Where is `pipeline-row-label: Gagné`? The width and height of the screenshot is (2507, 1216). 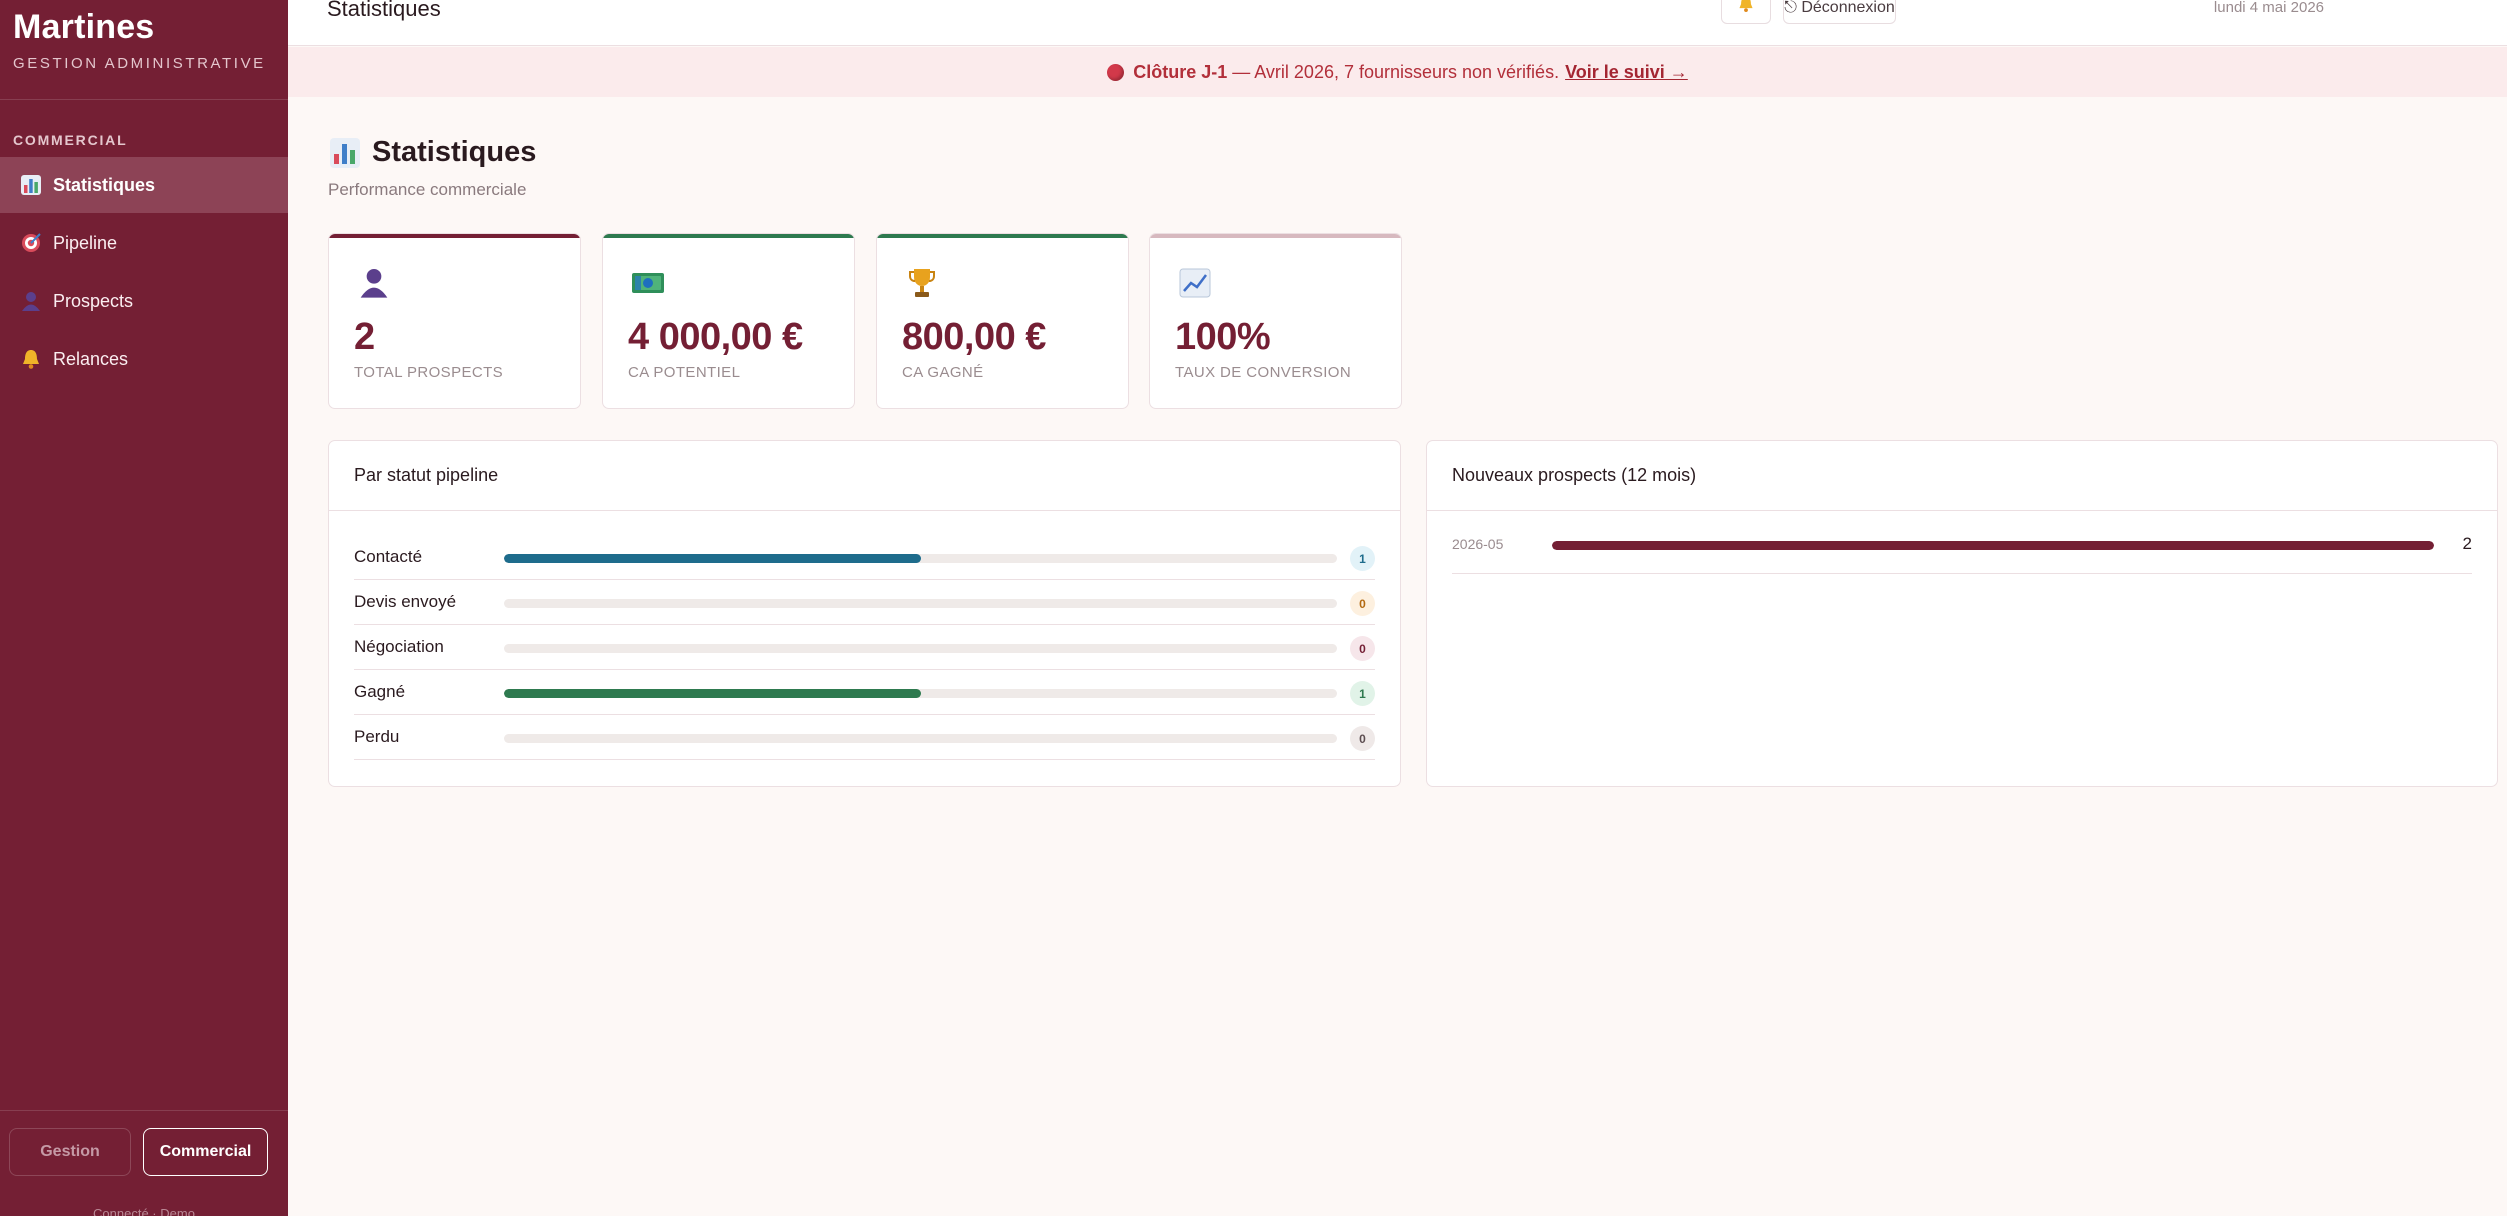
pipeline-row-label: Gagné is located at coordinates (380, 691).